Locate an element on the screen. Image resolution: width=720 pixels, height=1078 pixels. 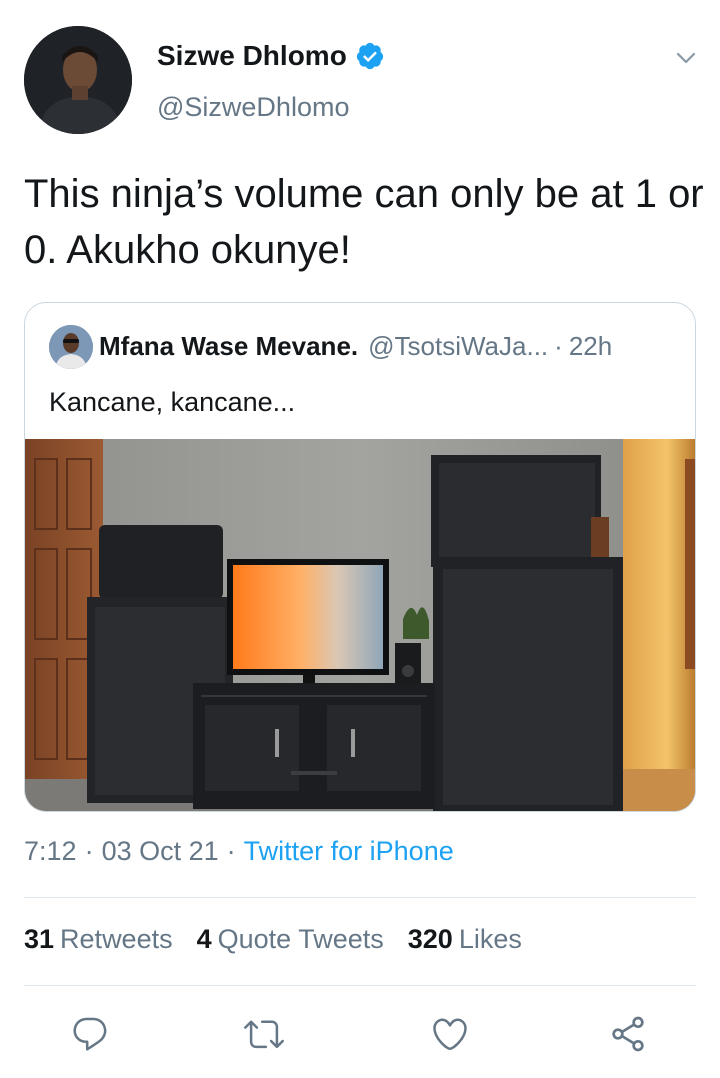
share-icon is located at coordinates (628, 1034).